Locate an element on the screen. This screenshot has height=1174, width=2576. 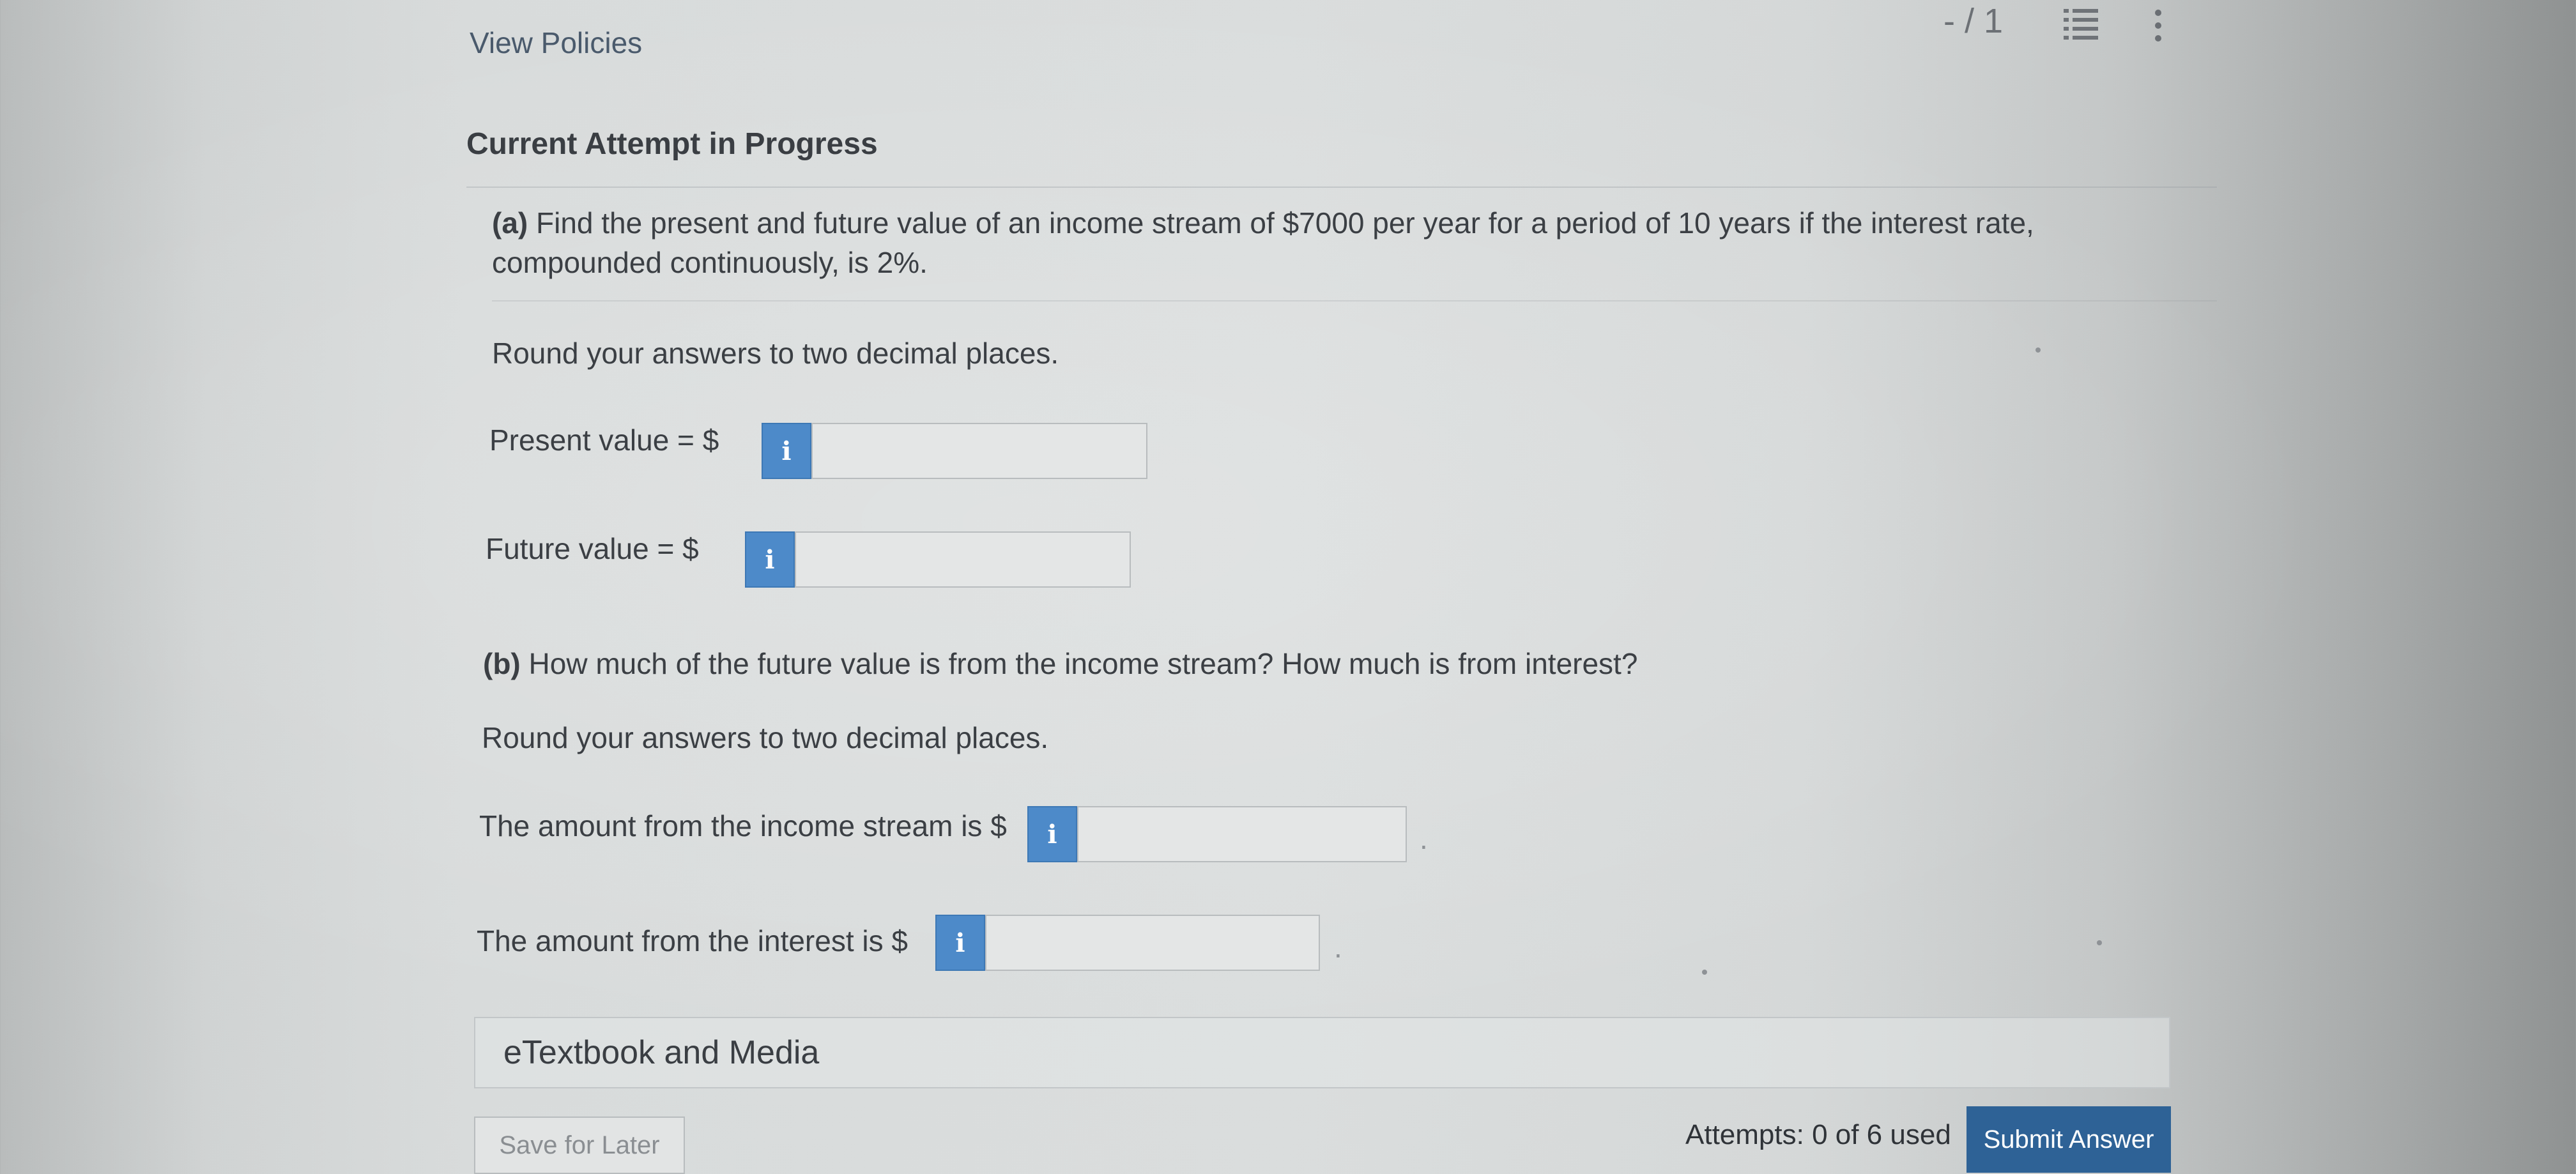
interest-input is located at coordinates (1152, 943).